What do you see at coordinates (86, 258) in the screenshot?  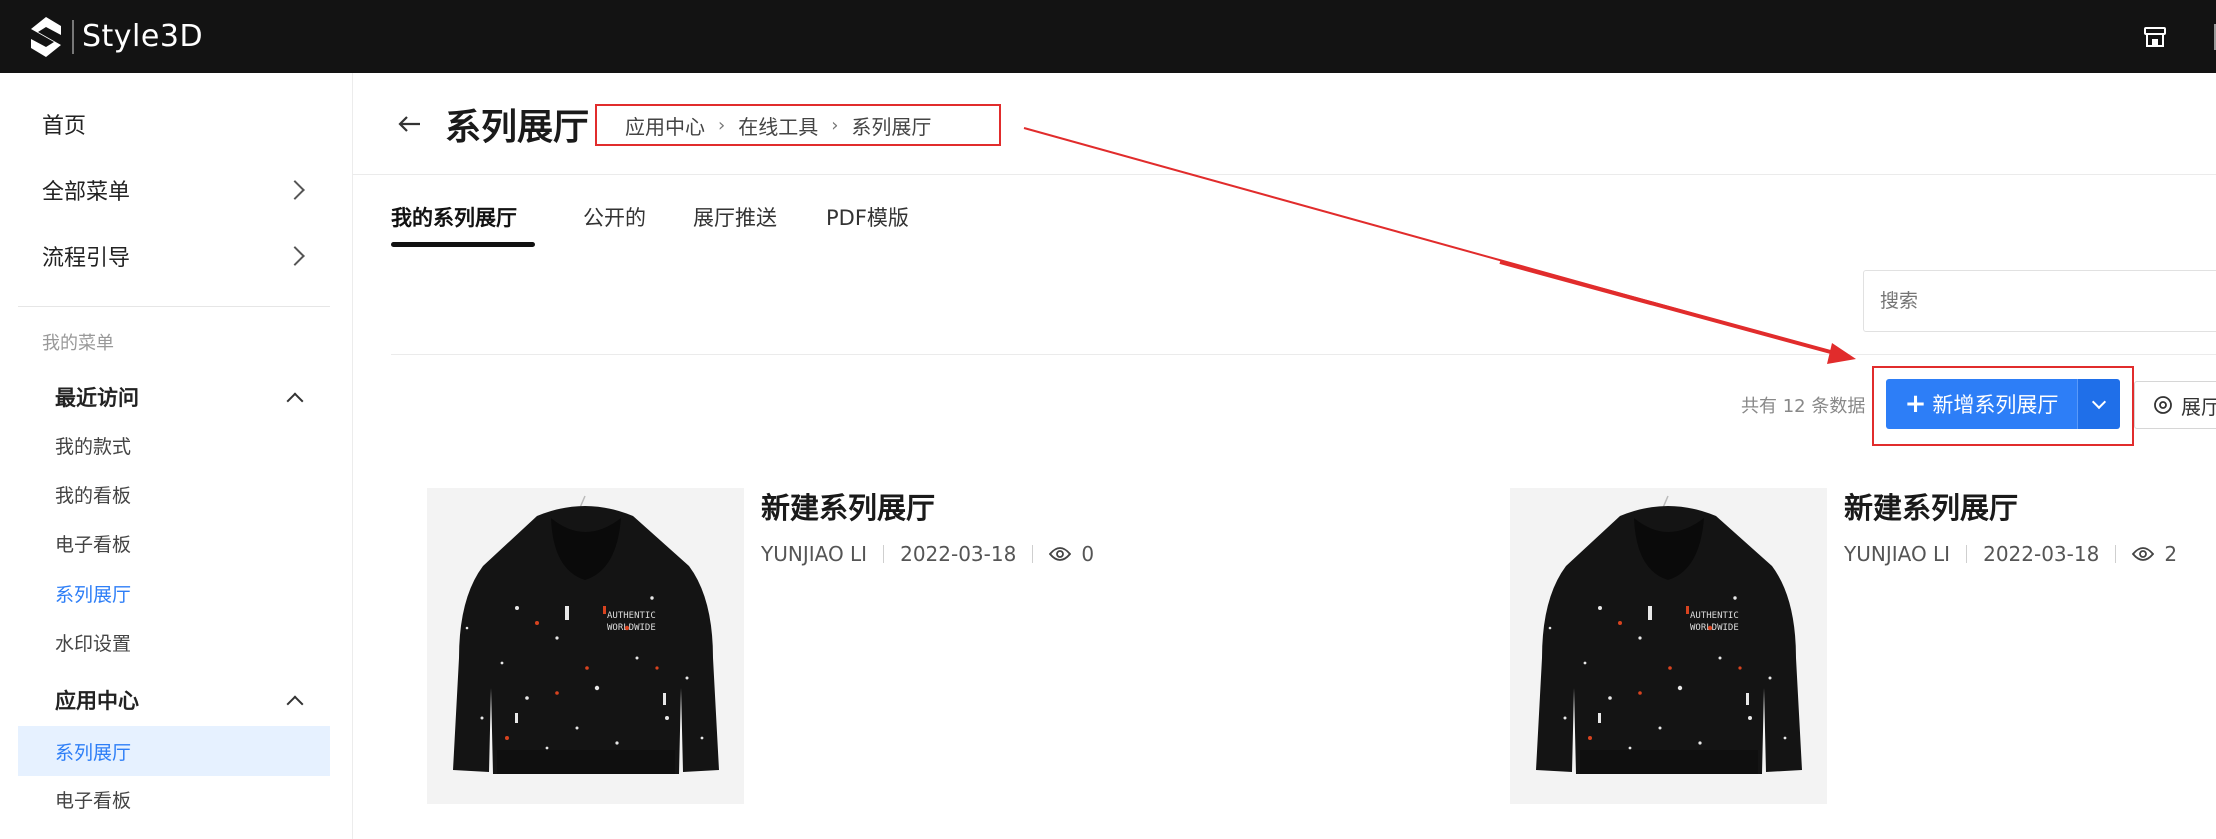 I see `sidebar-item-label: 流程引导` at bounding box center [86, 258].